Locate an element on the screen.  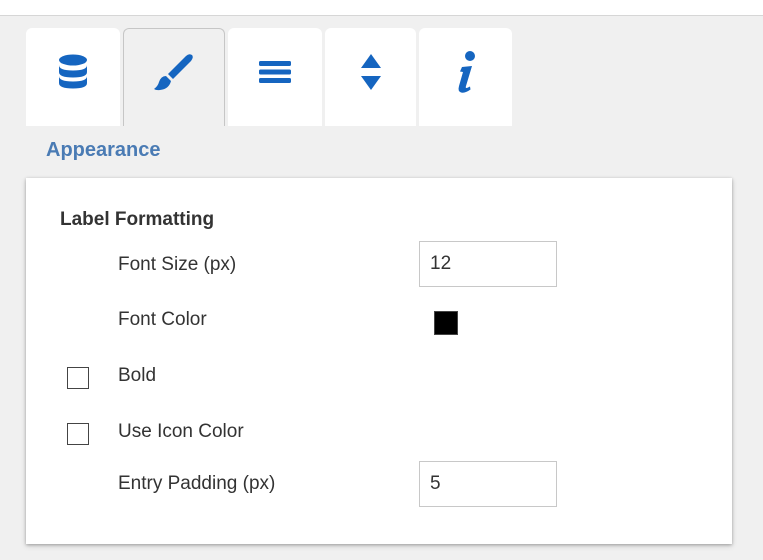
group-title: Label Formatting is located at coordinates (137, 219).